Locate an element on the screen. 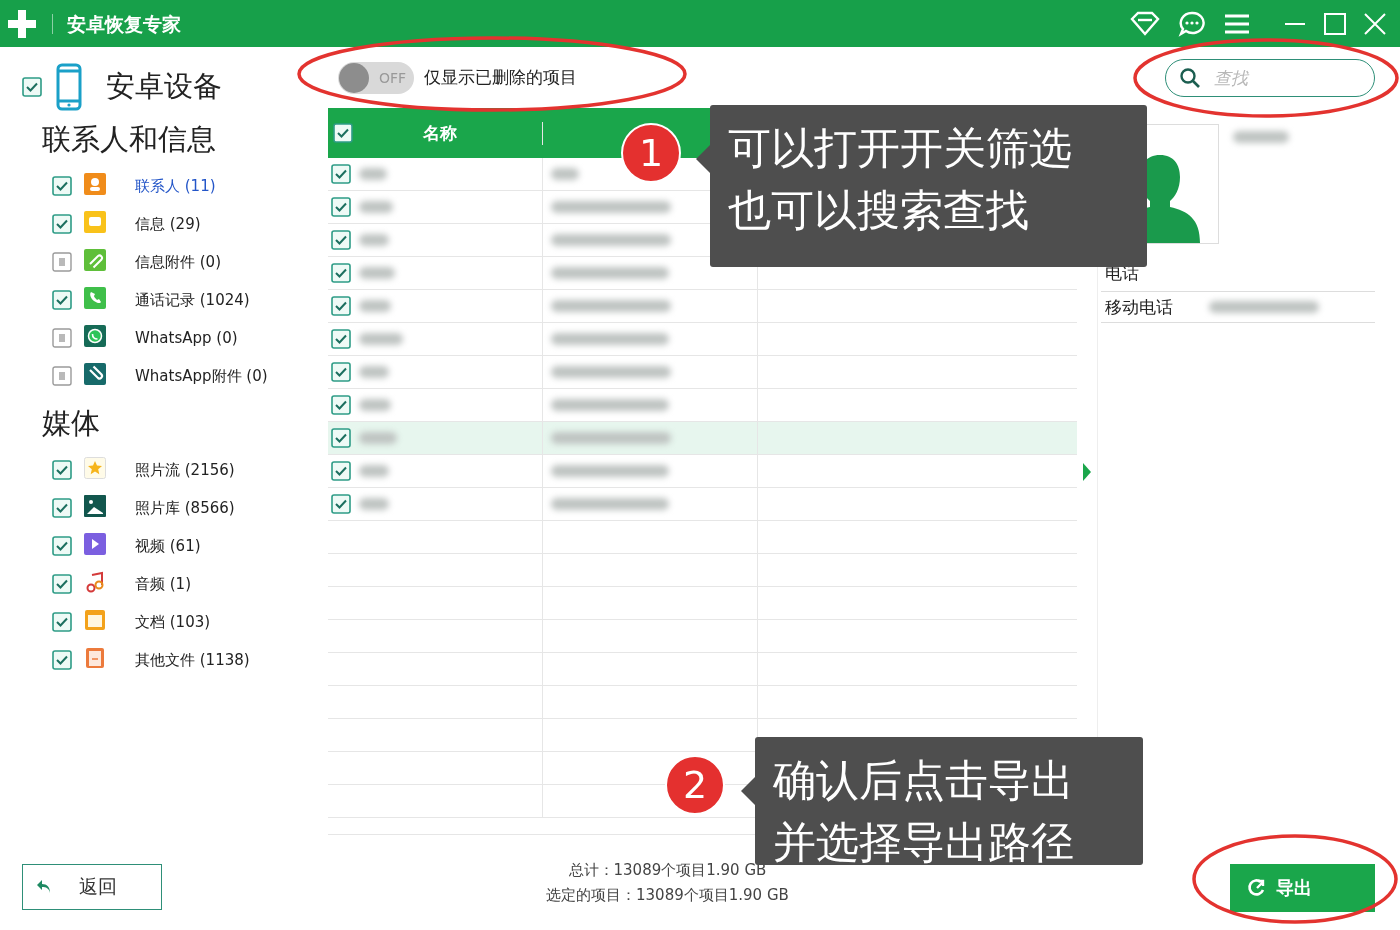 Image resolution: width=1400 pixels, height=930 pixels. chat-icon is located at coordinates (1192, 23).